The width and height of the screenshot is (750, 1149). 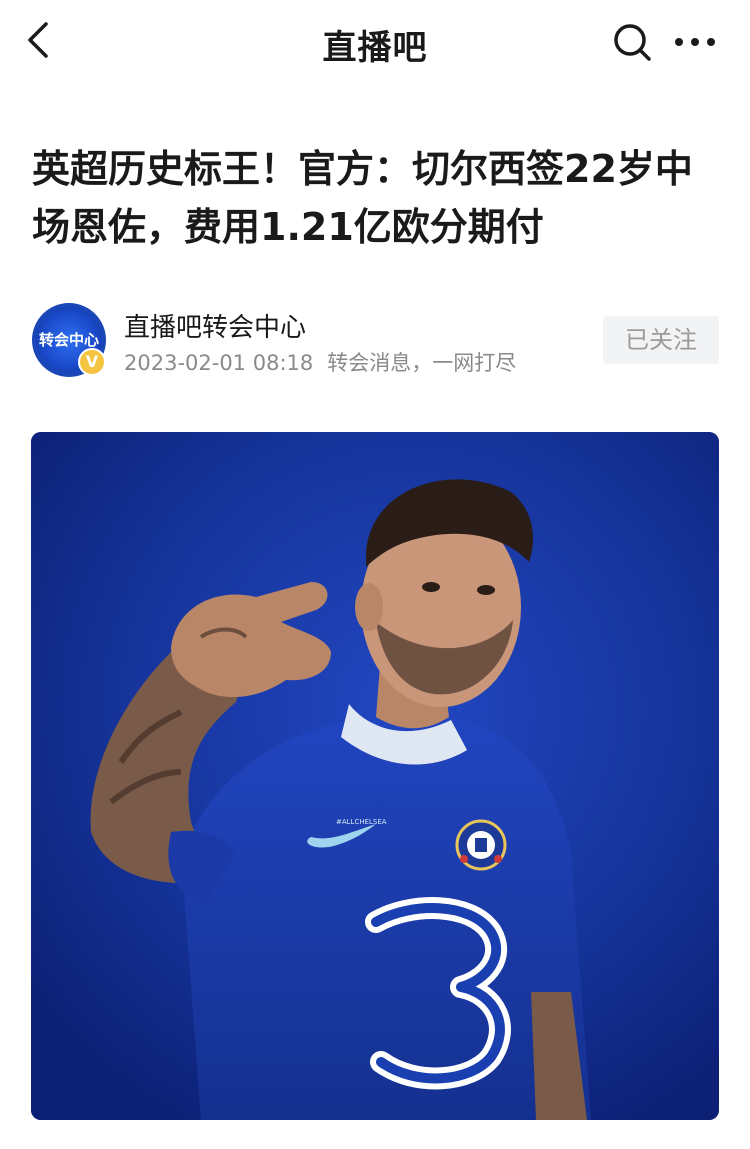 I want to click on author-tagline: 转会消息，一网打尽, so click(x=422, y=363).